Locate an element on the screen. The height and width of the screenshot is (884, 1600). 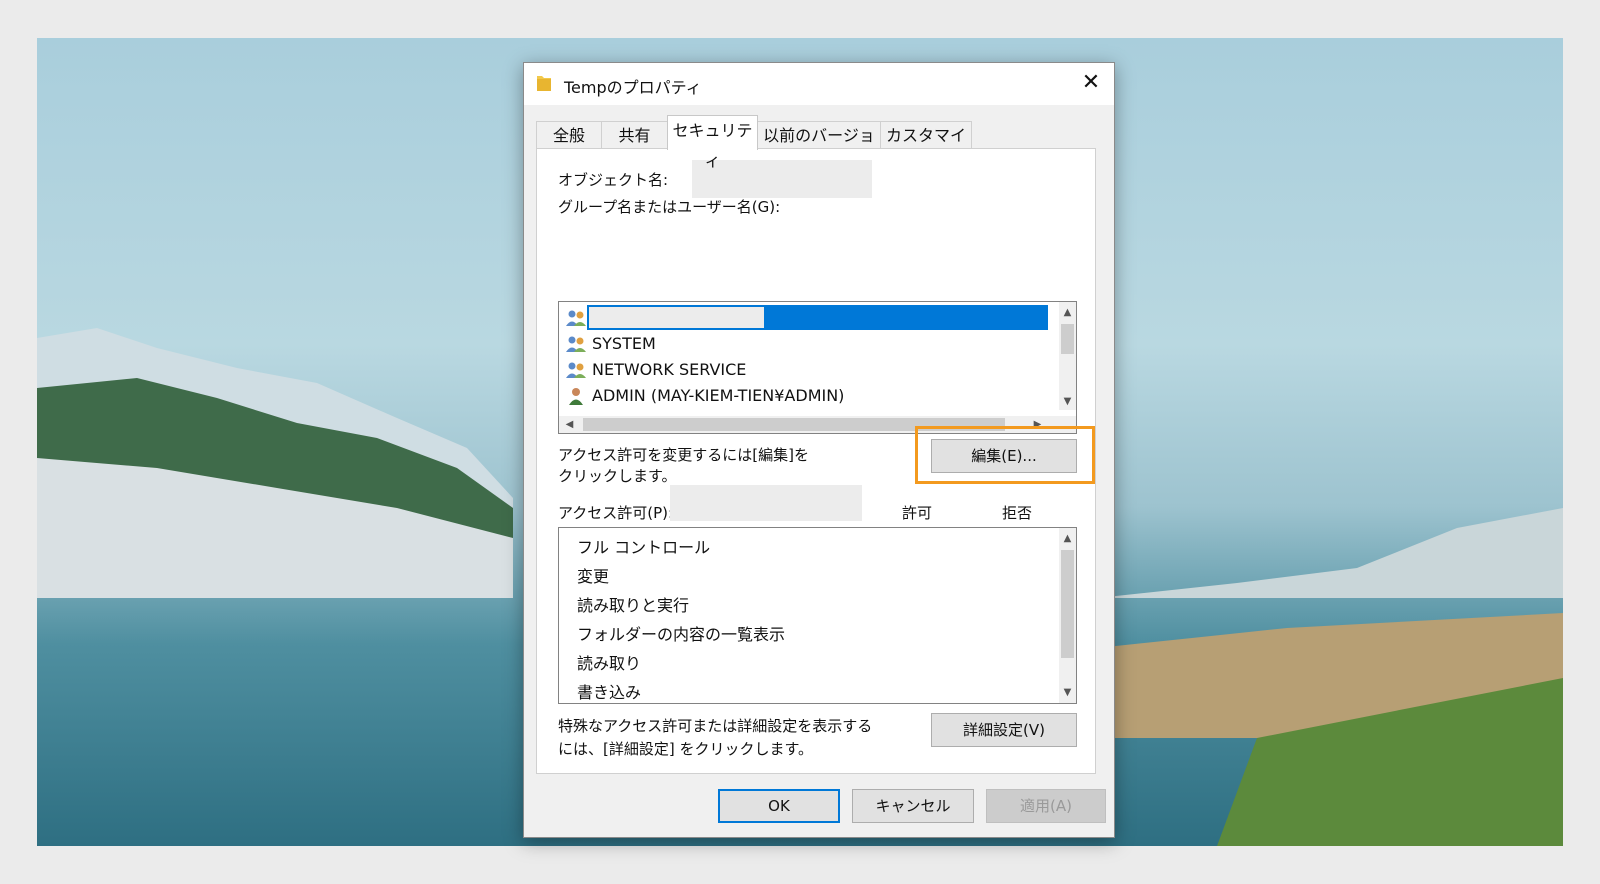
tab-sharing: 共有 is located at coordinates (634, 135).